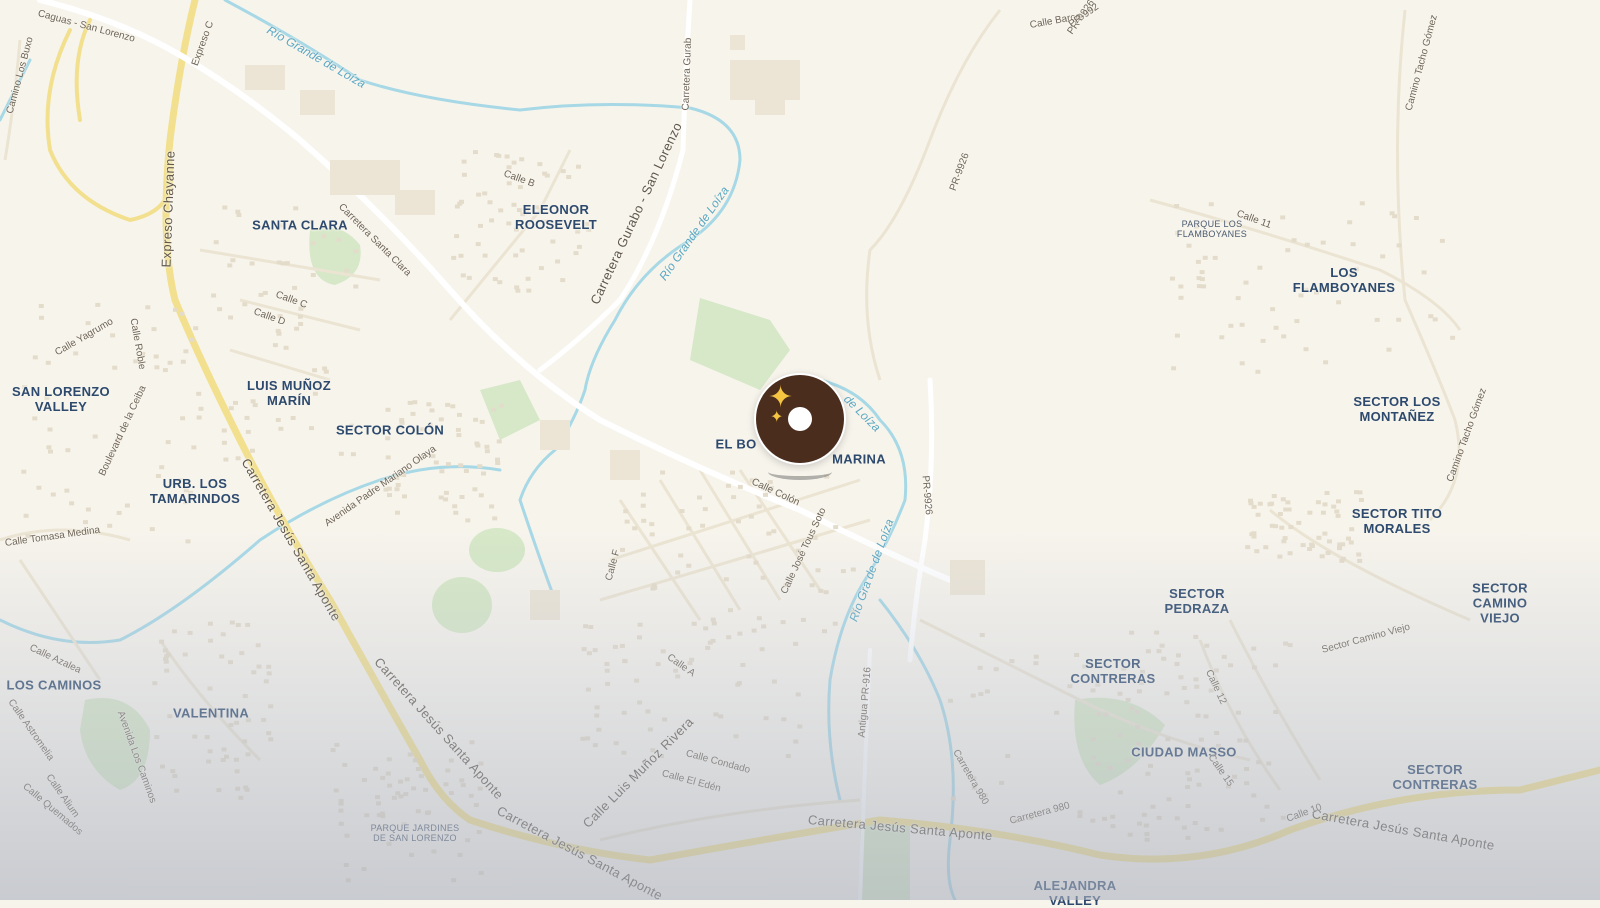  What do you see at coordinates (1397, 409) in the screenshot?
I see `place-label-sector-los-montanez: SECTOR LOS MONTAÑEZ` at bounding box center [1397, 409].